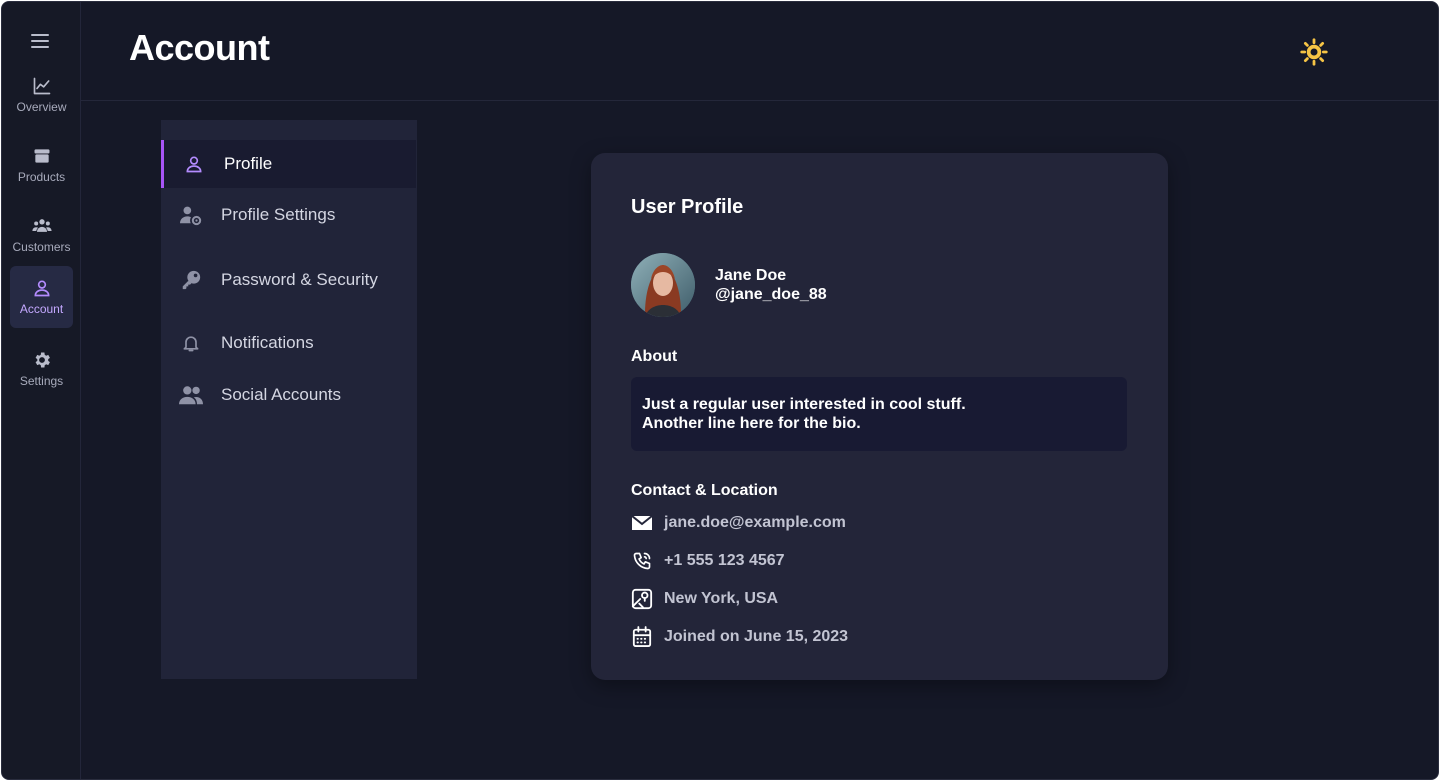  I want to click on user-outline-icon, so click(194, 164).